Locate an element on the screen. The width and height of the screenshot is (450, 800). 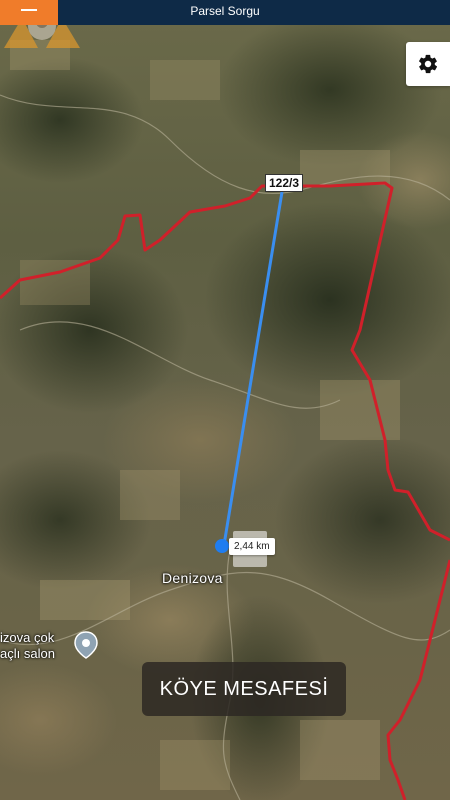
poi-label: izova çok açlı salon is located at coordinates (27, 646).